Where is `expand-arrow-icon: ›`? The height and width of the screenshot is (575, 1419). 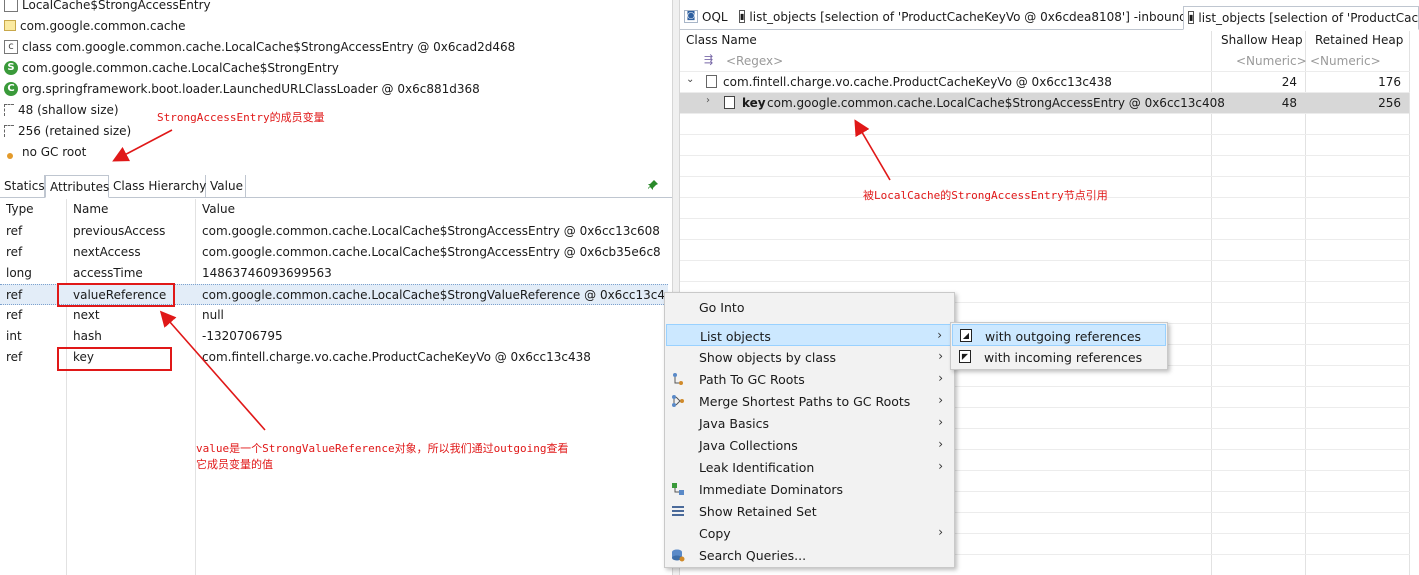 expand-arrow-icon: › is located at coordinates (708, 100).